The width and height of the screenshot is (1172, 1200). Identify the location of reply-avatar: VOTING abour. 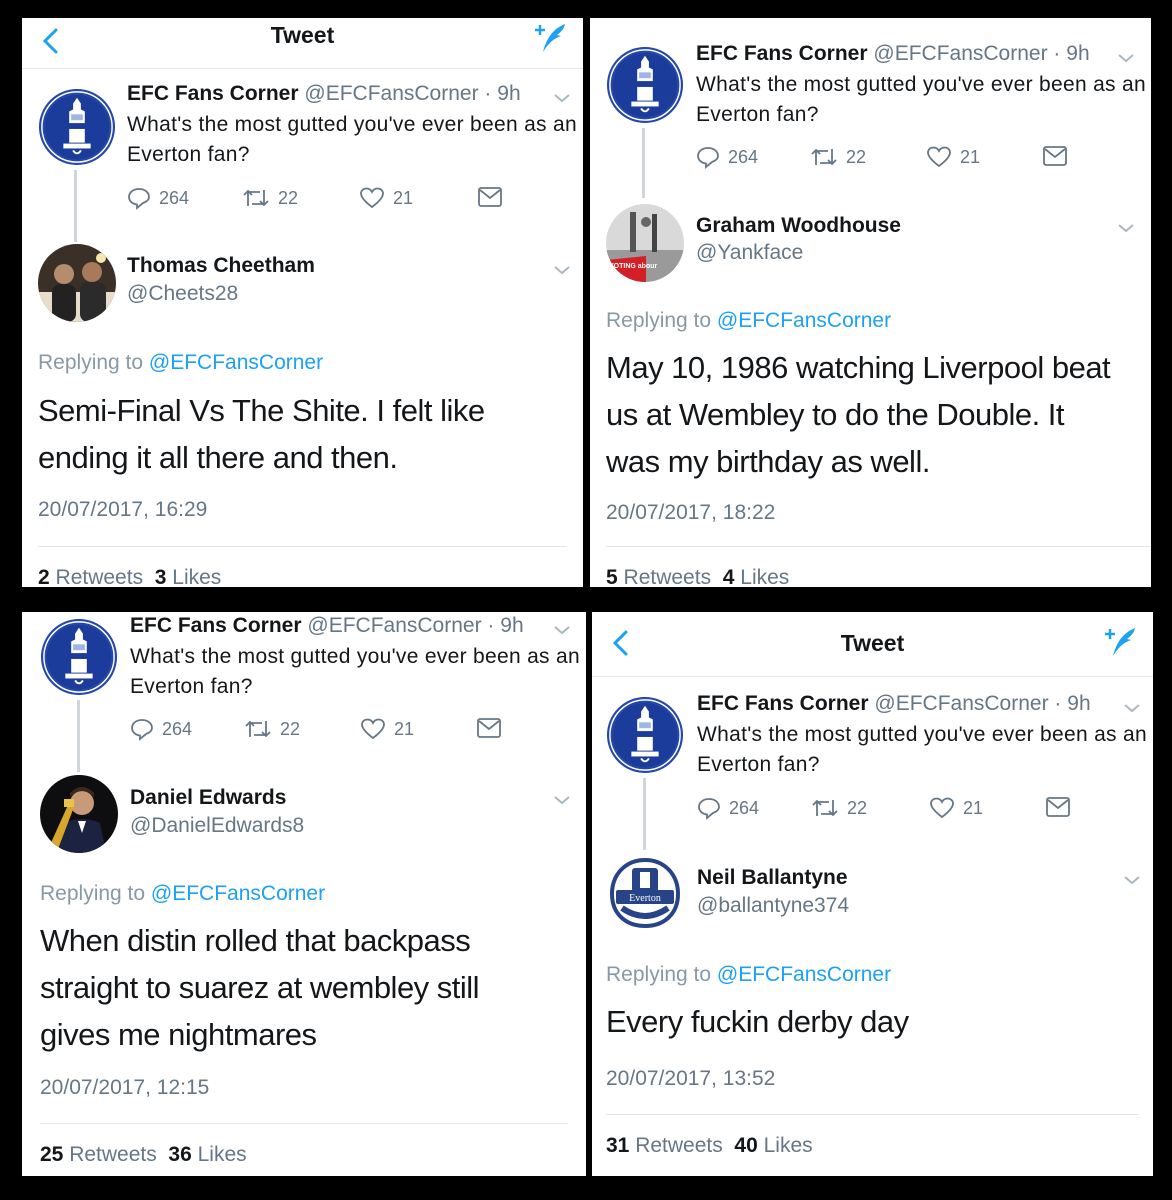
(645, 243).